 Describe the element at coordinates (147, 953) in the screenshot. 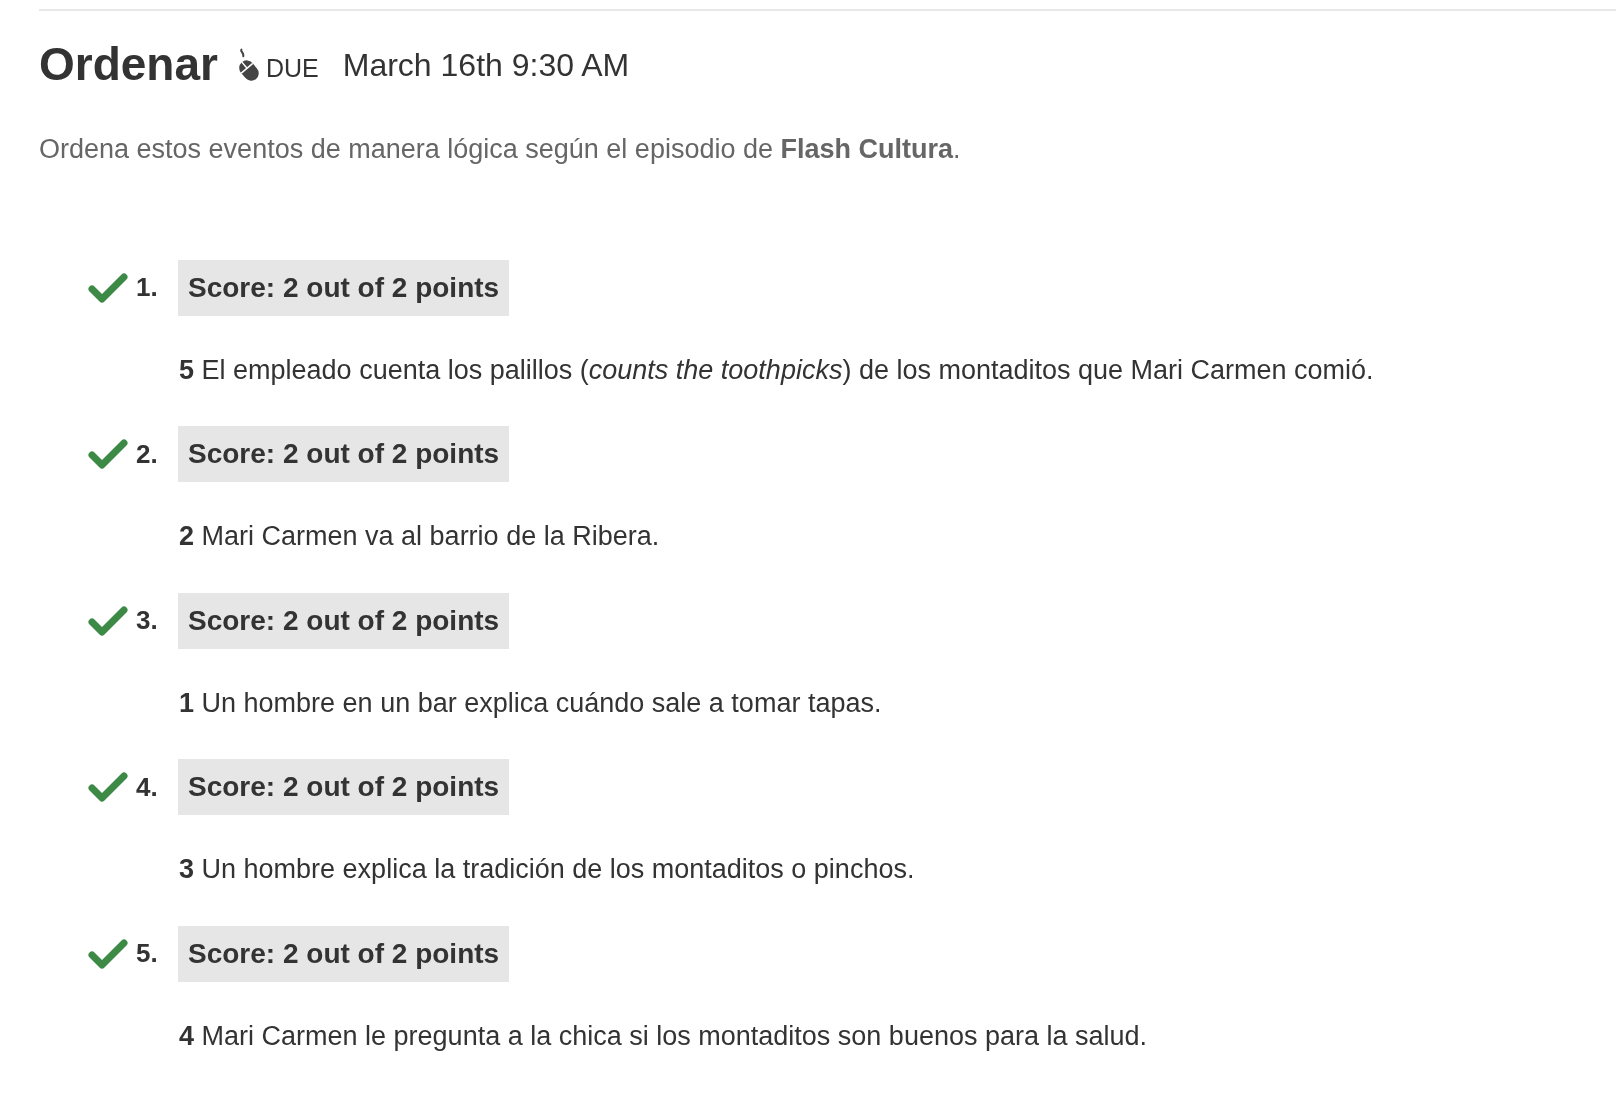

I see `question-number: 5.` at that location.